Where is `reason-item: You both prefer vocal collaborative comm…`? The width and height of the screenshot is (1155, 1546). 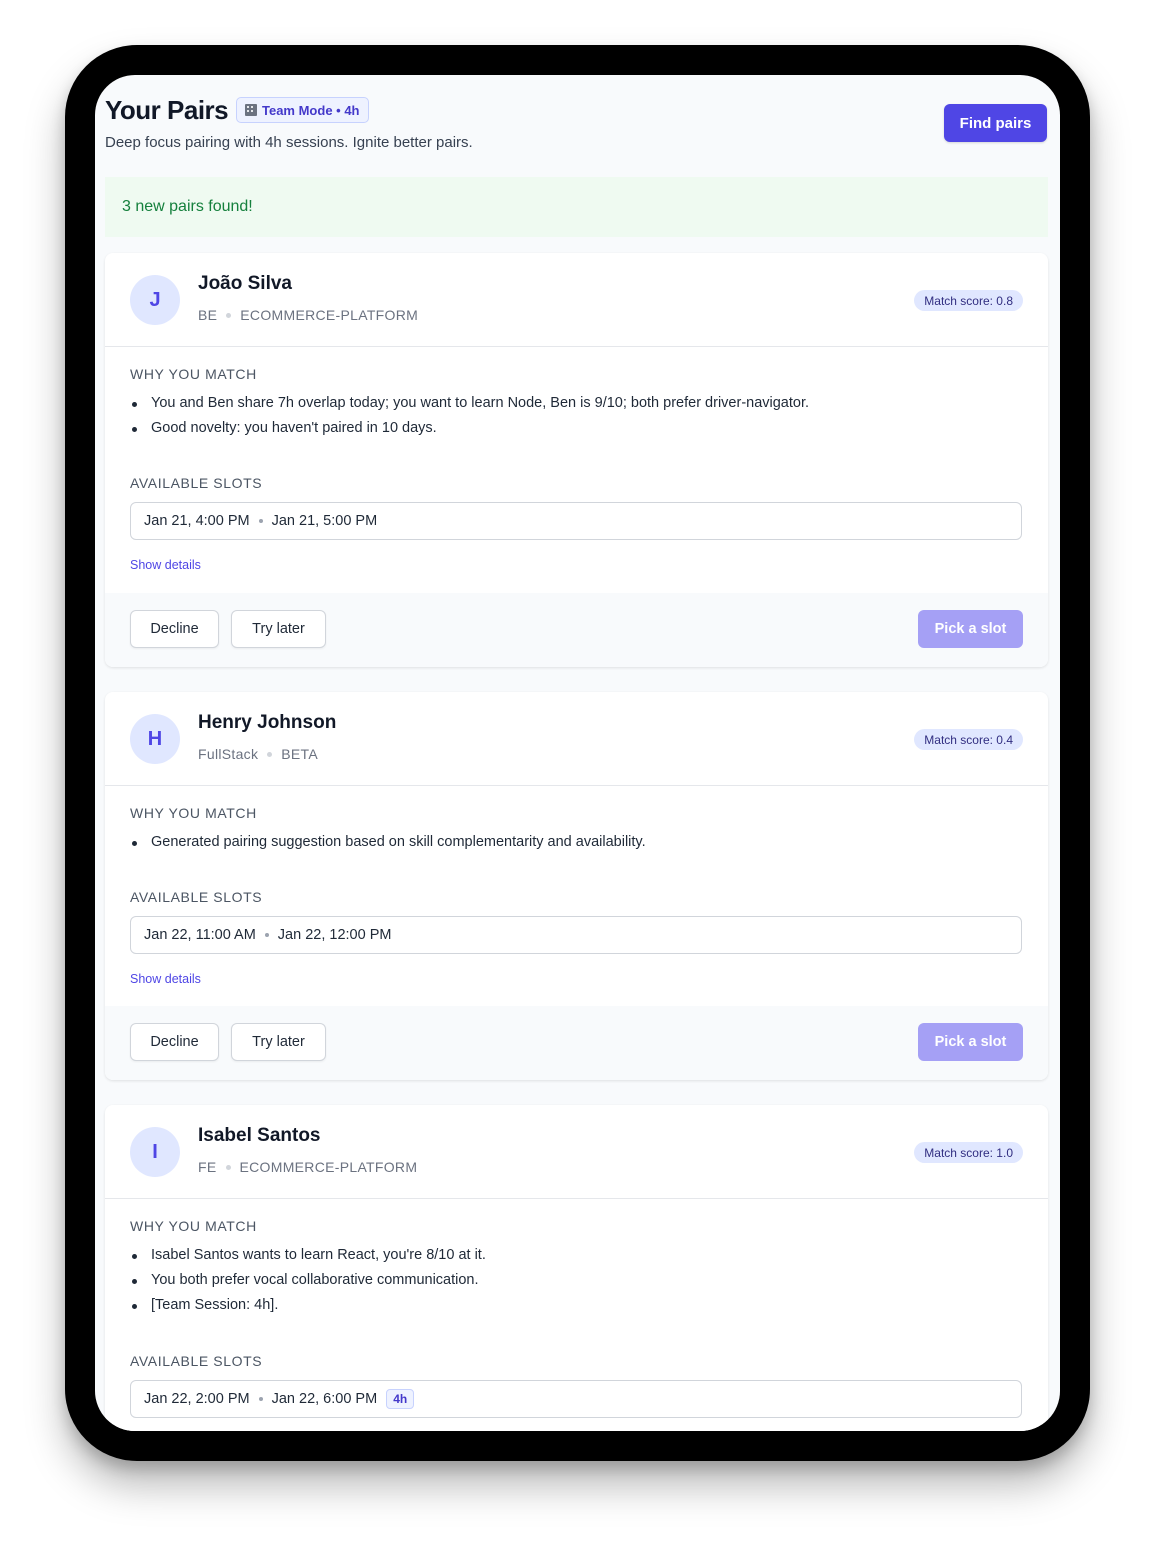 reason-item: You both prefer vocal collaborative comm… is located at coordinates (575, 1280).